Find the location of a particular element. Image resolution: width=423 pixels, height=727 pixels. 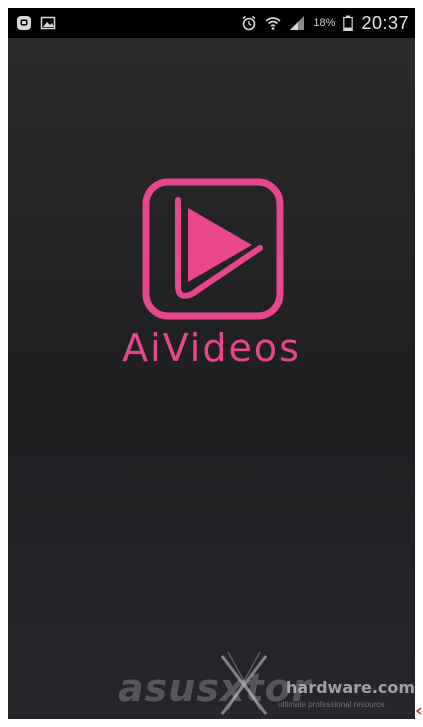

battery-percent: 18% is located at coordinates (324, 23).